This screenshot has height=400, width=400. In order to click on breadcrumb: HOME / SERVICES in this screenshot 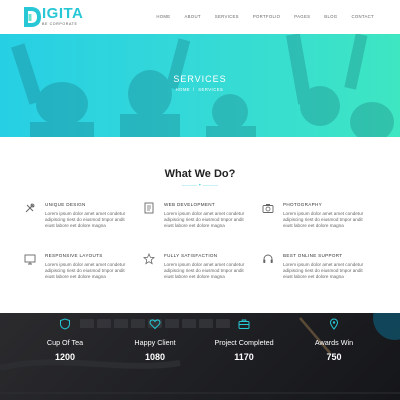, I will do `click(200, 89)`.